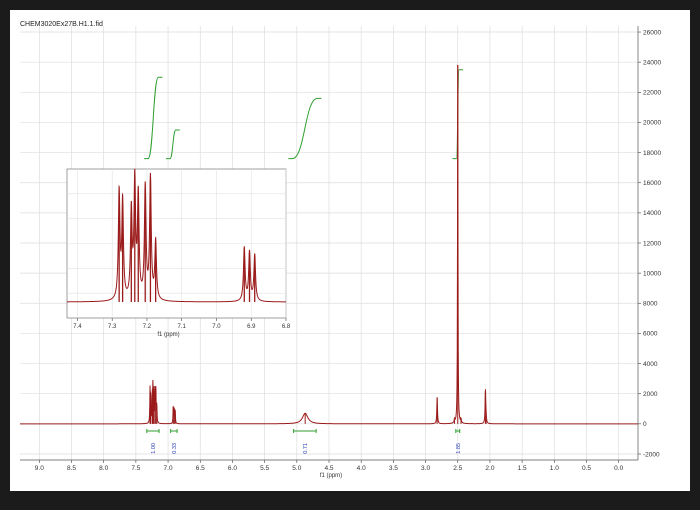 This screenshot has height=510, width=700. What do you see at coordinates (147, 327) in the screenshot?
I see `inset-x-tick-label: 7.2` at bounding box center [147, 327].